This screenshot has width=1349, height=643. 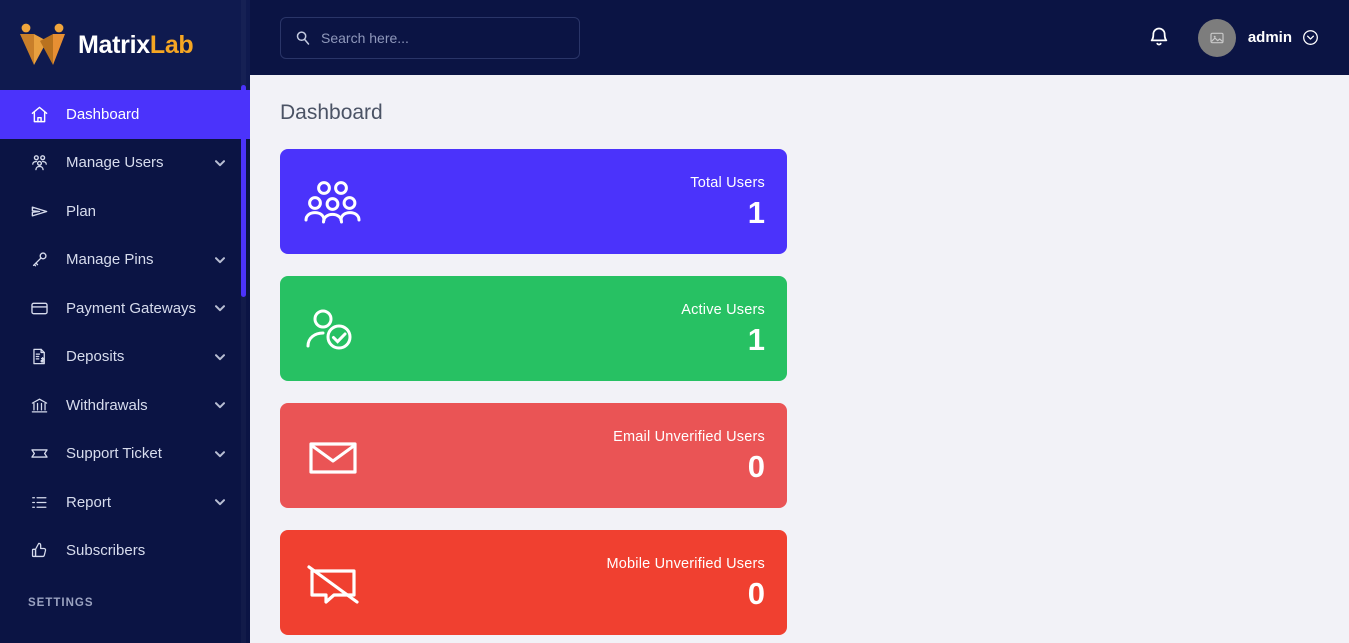 I want to click on sidebar-item-payment-gateways: Payment Gateways, so click(x=125, y=308).